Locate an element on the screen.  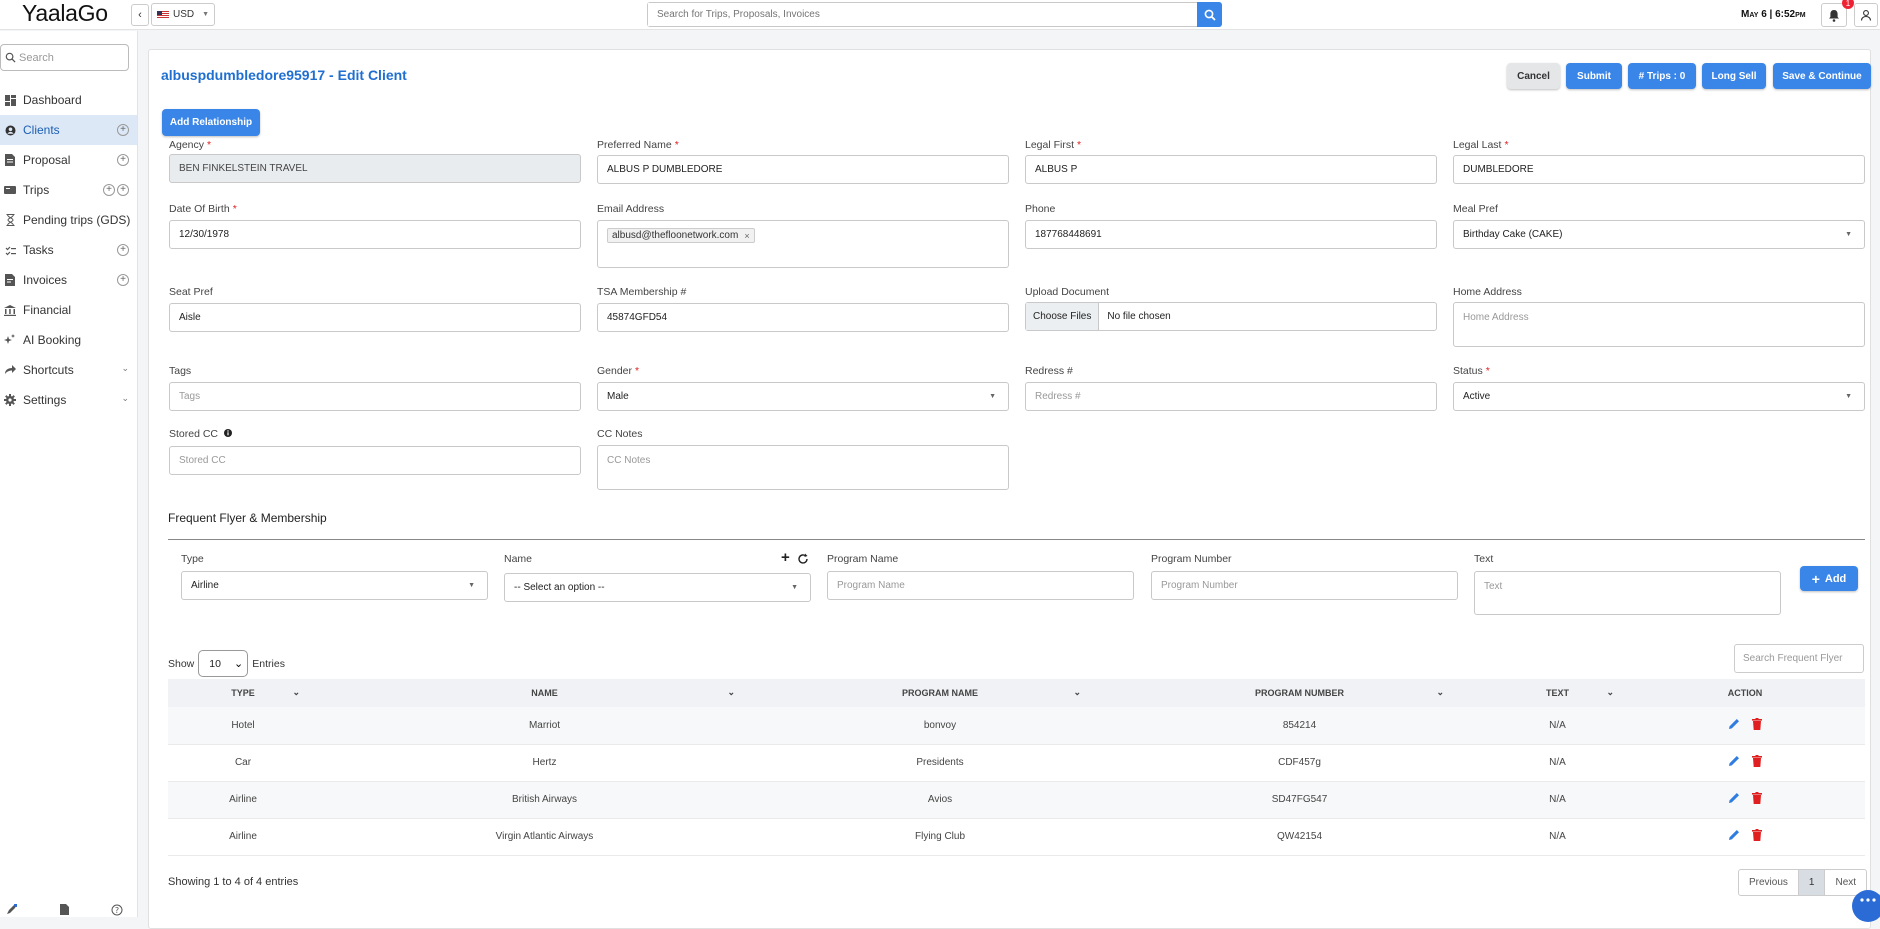
add-trip-icon: + is located at coordinates (109, 190).